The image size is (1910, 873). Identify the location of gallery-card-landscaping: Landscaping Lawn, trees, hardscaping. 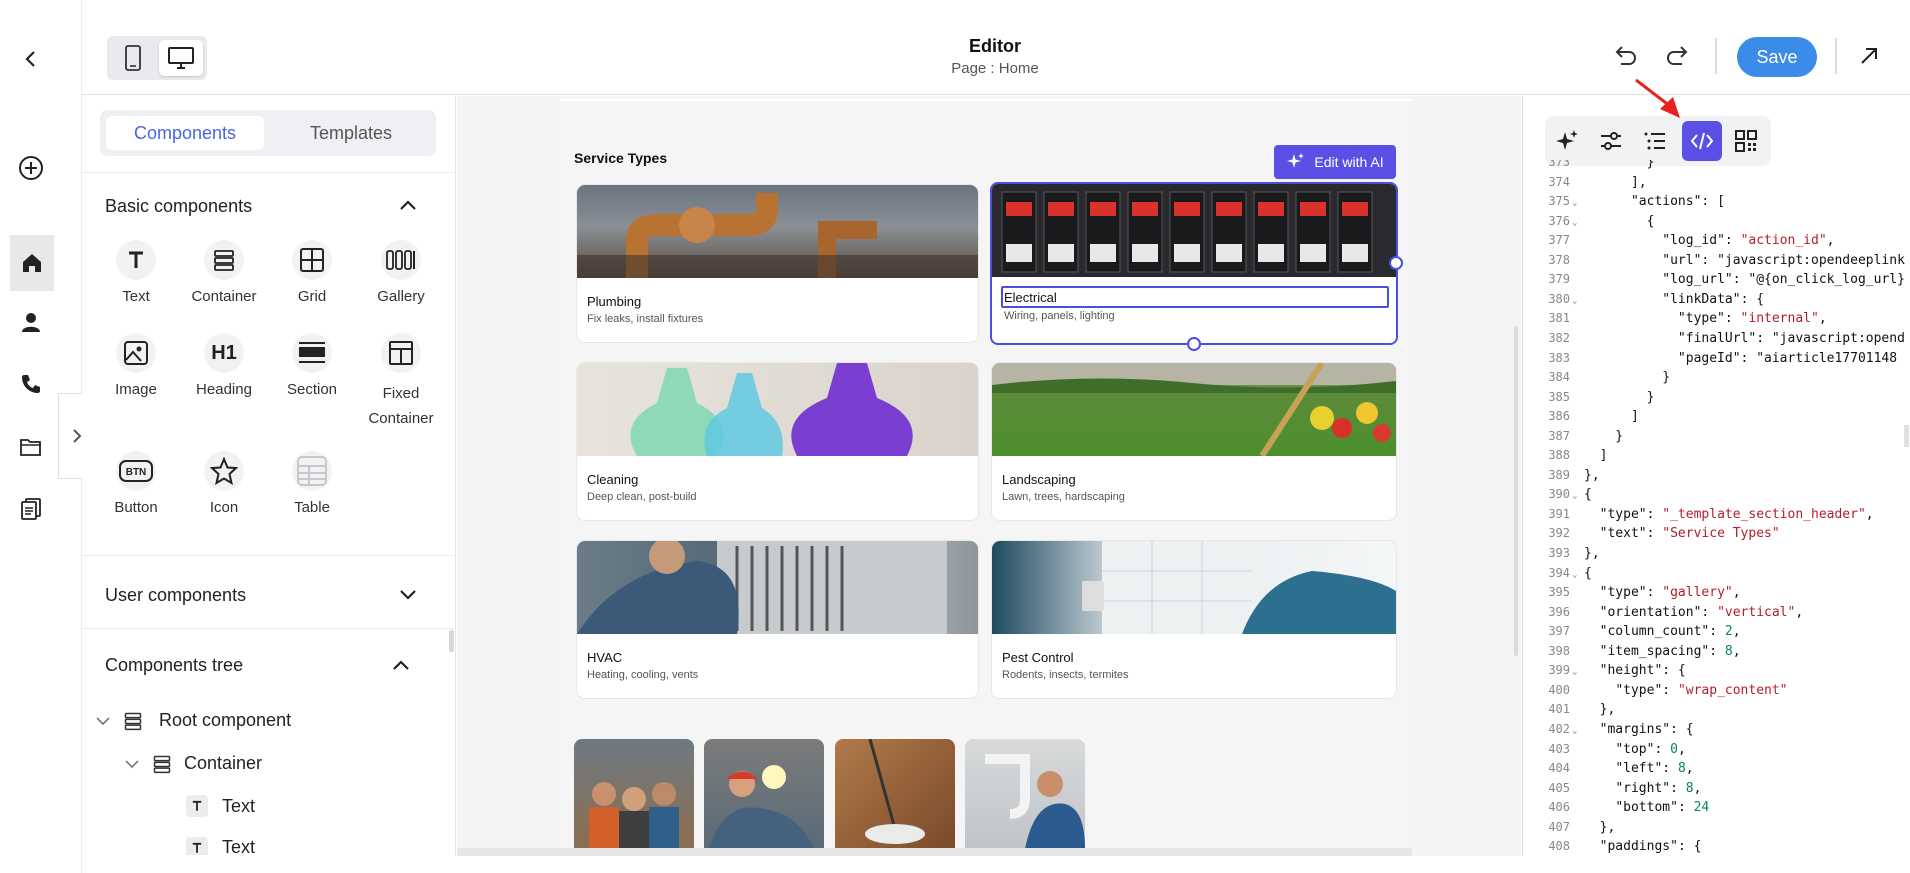
(1194, 441).